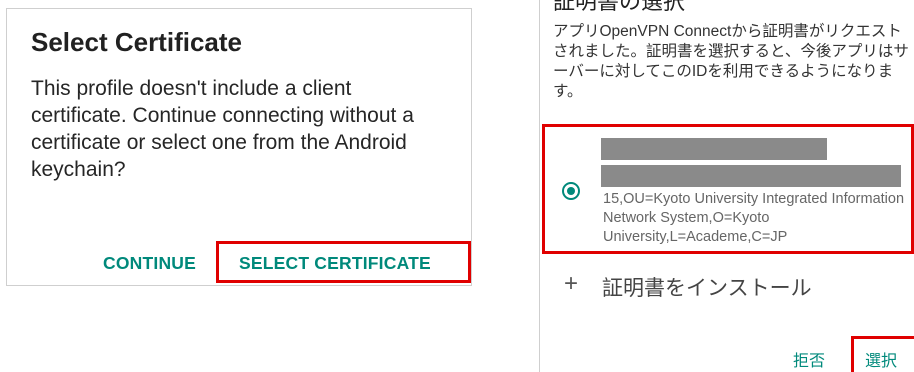 The height and width of the screenshot is (372, 914). Describe the element at coordinates (751, 176) in the screenshot. I see `redacted-certificate-subject` at that location.